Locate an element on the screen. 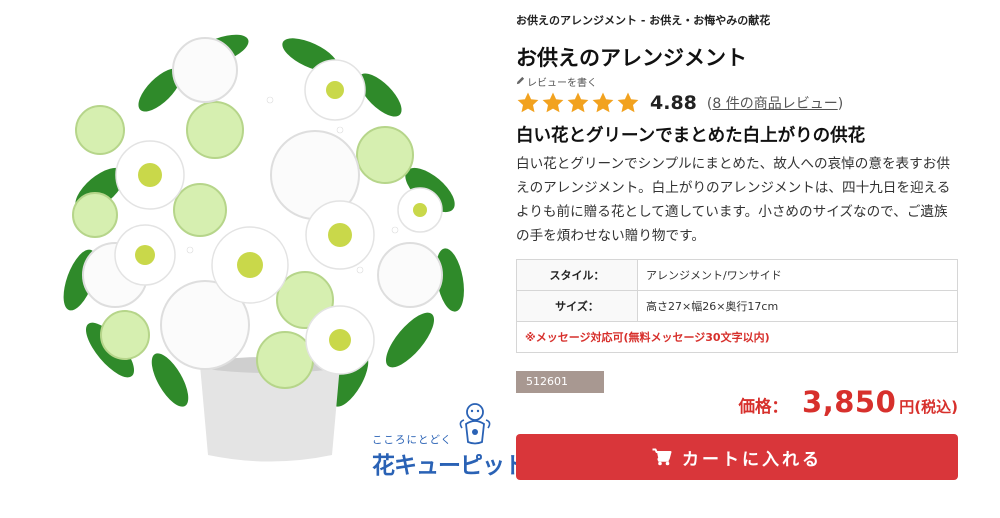  spec-label: サイズ： is located at coordinates (577, 306).